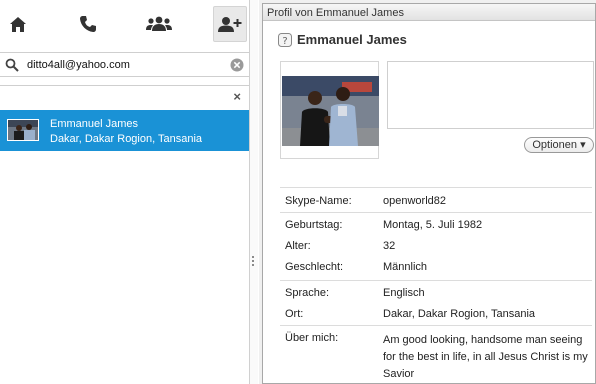  Describe the element at coordinates (318, 201) in the screenshot. I see `skype-name-label: Skype-Name:` at that location.